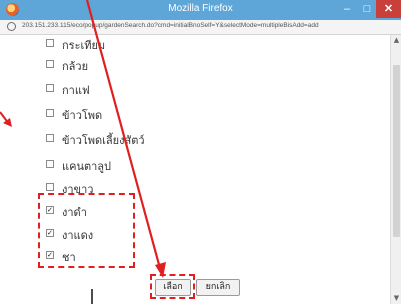  What do you see at coordinates (396, 151) in the screenshot?
I see `scrollbar-thumb` at bounding box center [396, 151].